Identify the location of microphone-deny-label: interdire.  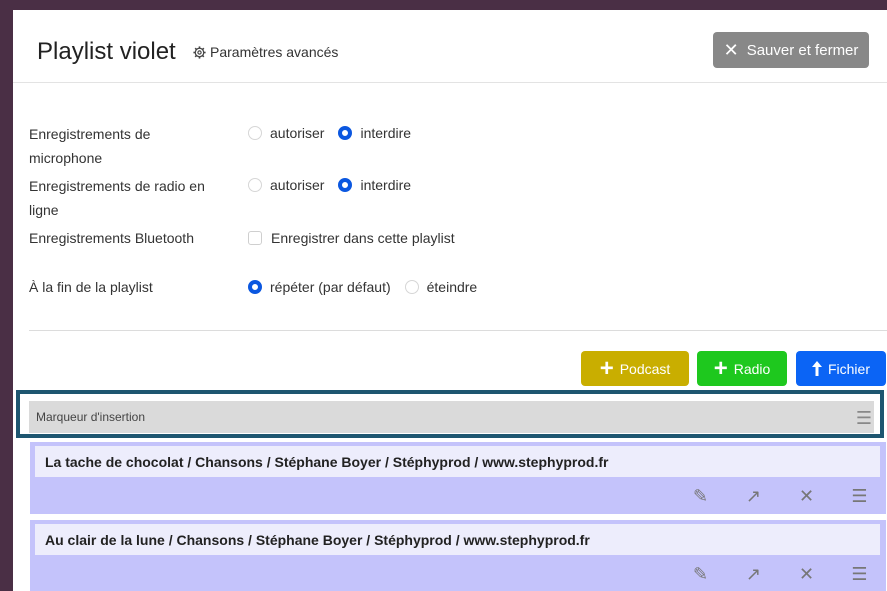
(386, 133).